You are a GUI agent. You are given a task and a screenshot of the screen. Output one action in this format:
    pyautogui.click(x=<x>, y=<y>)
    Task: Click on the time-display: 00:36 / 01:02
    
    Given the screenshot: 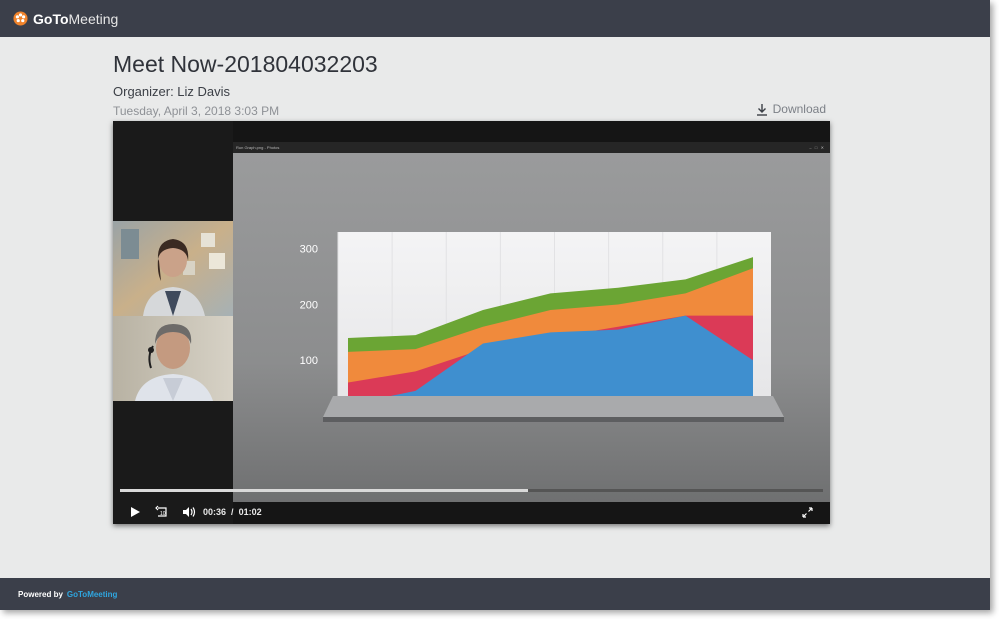 What is the action you would take?
    pyautogui.click(x=232, y=512)
    